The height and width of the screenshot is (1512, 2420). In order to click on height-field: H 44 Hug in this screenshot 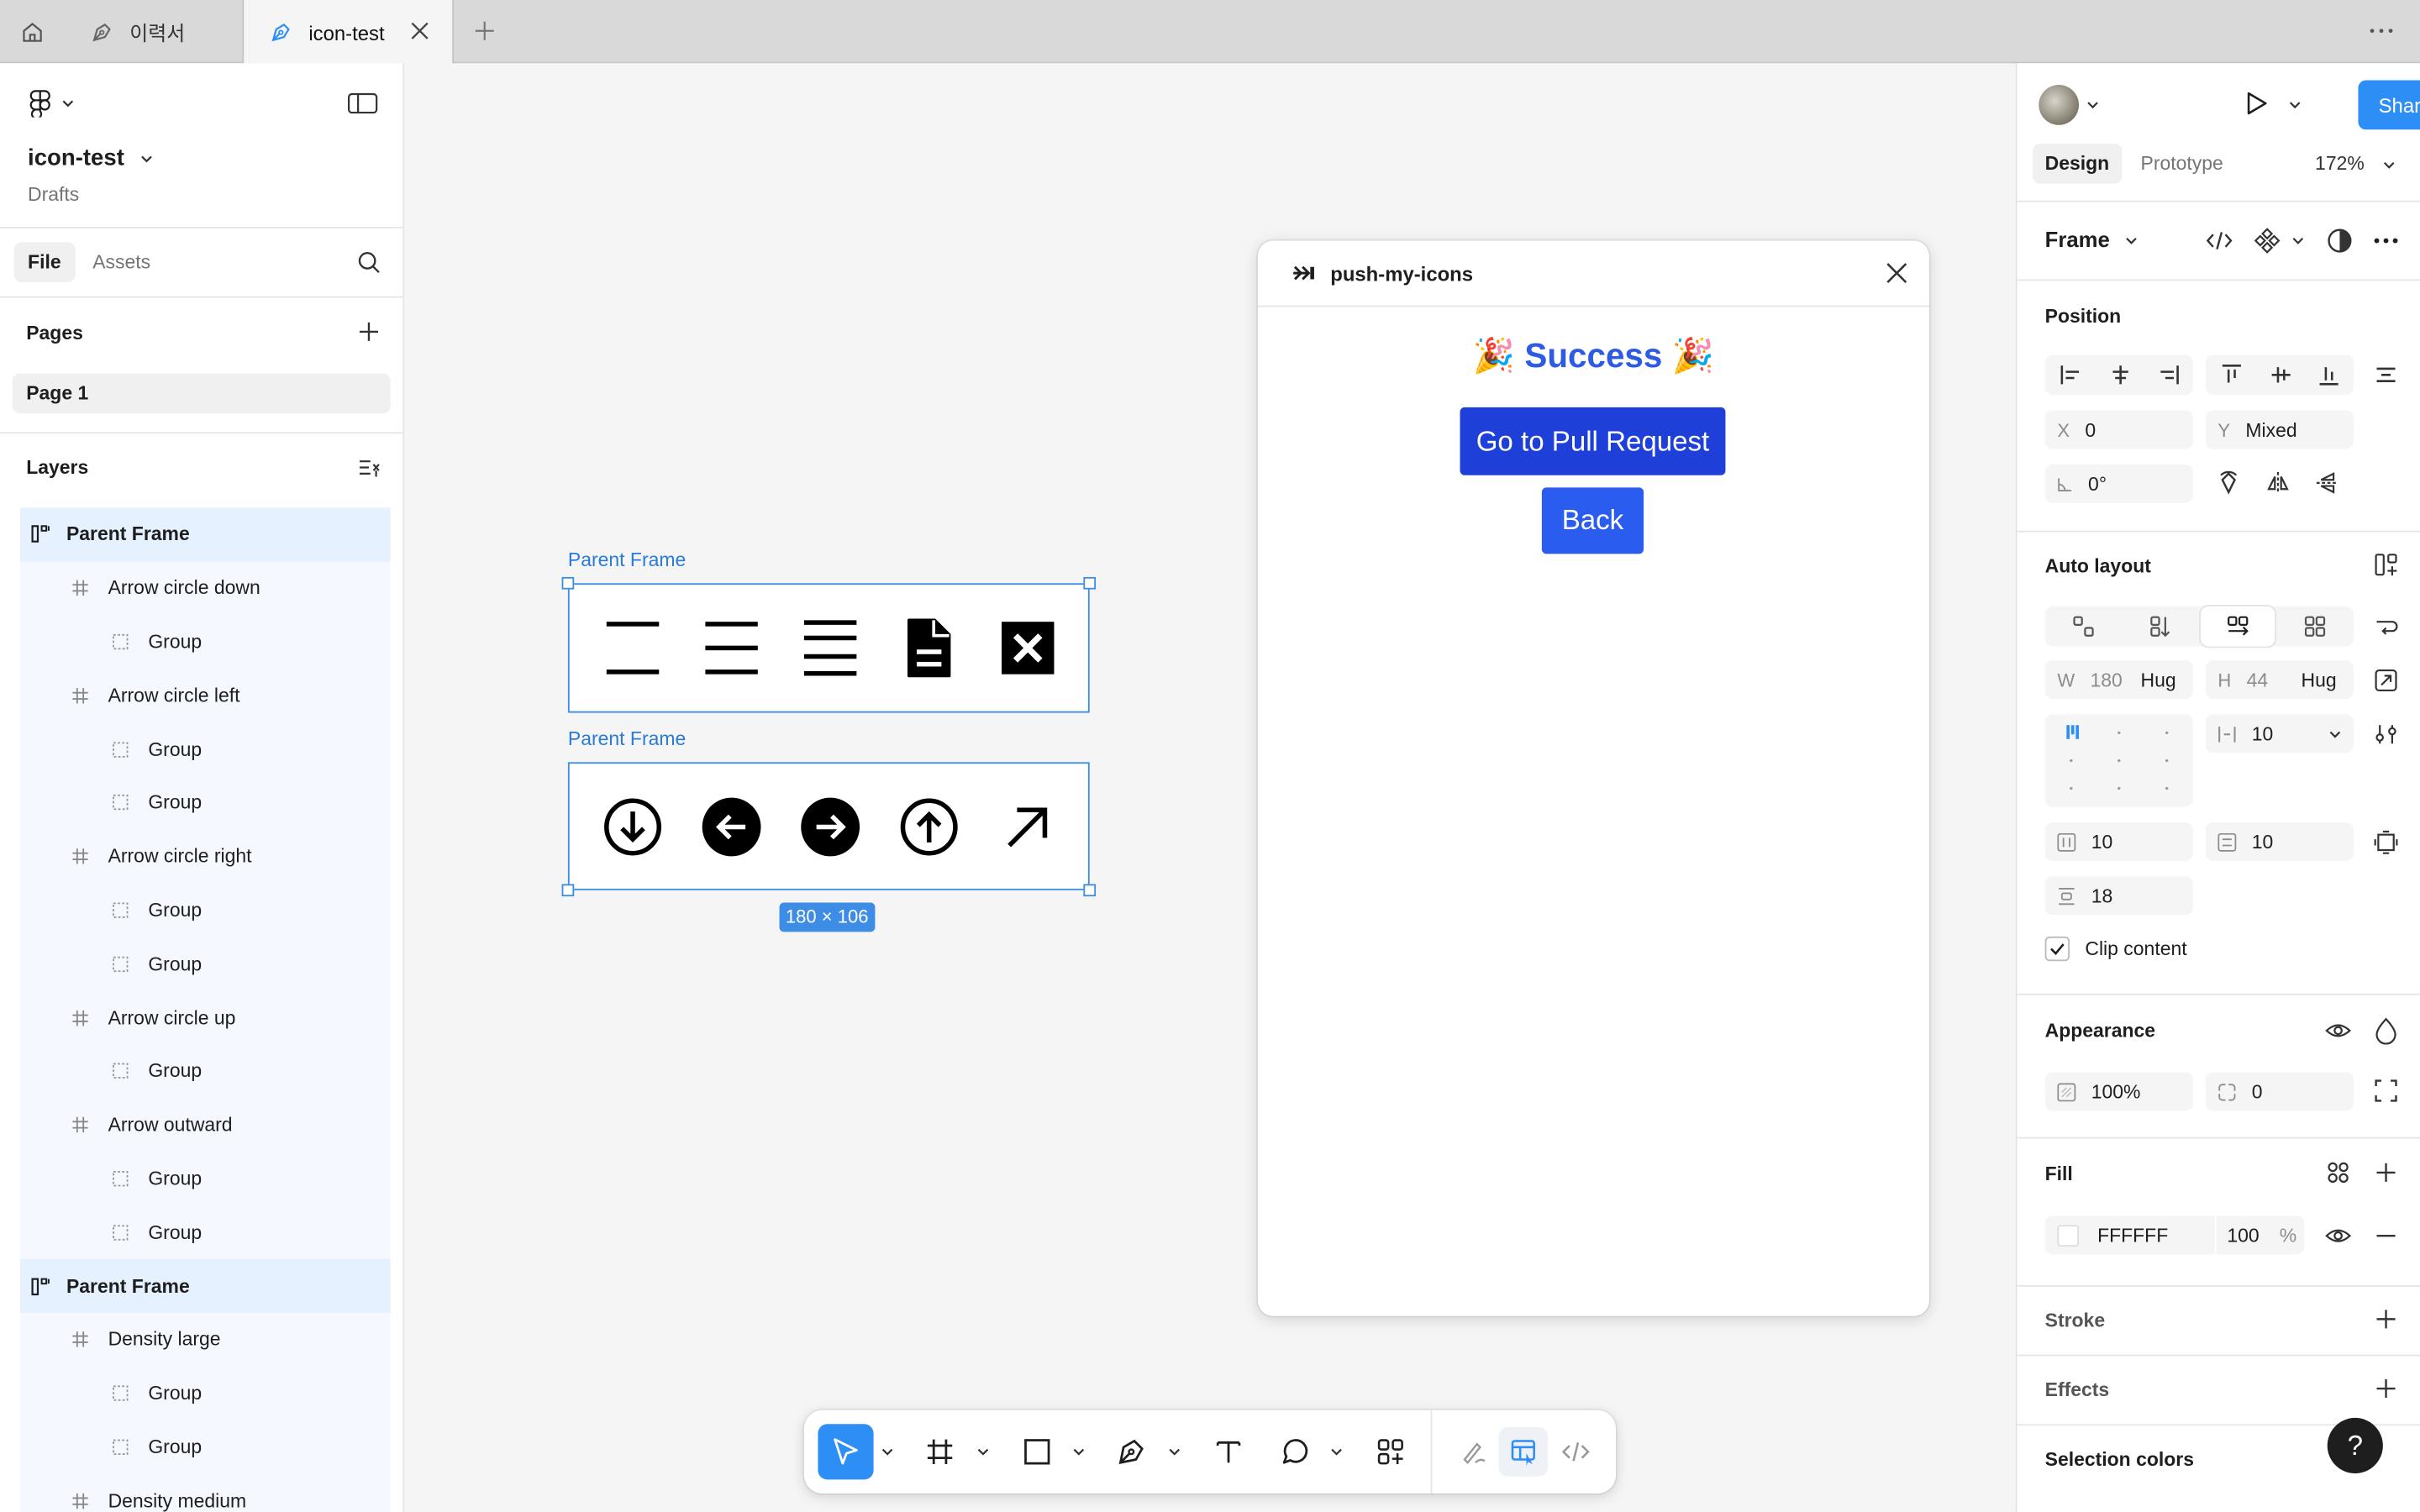, I will do `click(2279, 680)`.